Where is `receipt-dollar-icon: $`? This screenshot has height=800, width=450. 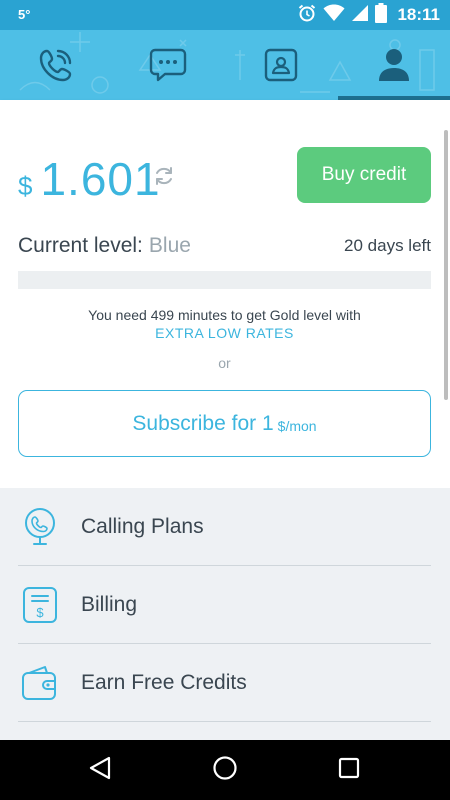 receipt-dollar-icon: $ is located at coordinates (40, 605).